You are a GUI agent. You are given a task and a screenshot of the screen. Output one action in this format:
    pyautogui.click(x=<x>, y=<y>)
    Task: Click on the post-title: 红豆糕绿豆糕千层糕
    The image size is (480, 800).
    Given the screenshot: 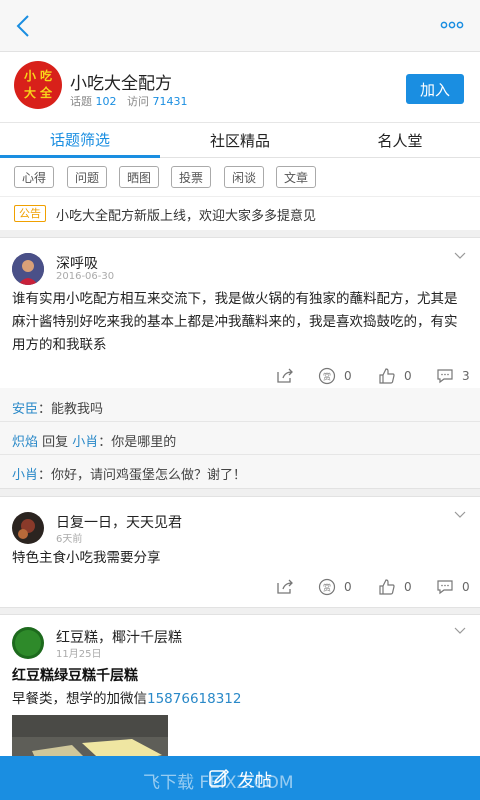 What is the action you would take?
    pyautogui.click(x=75, y=676)
    